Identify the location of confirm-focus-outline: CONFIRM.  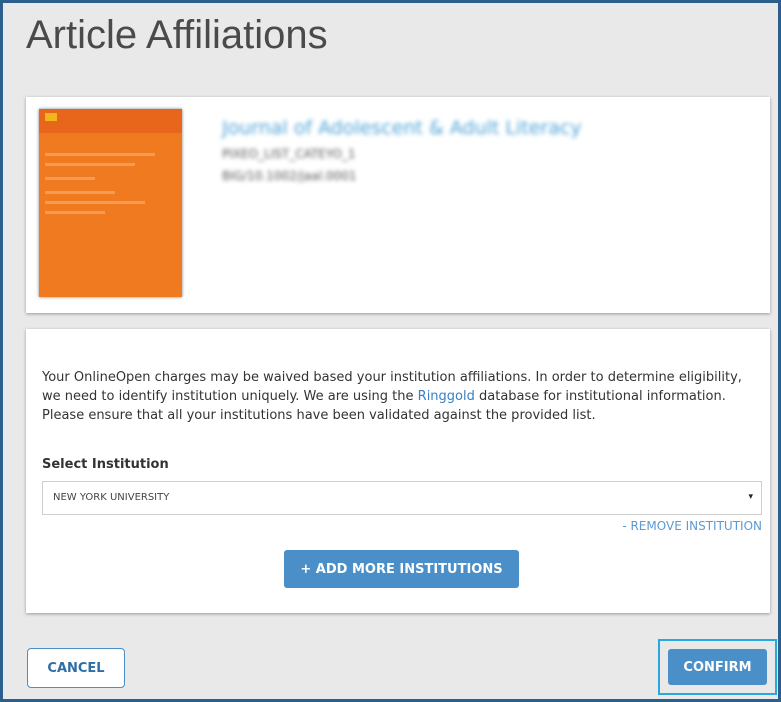
(717, 667).